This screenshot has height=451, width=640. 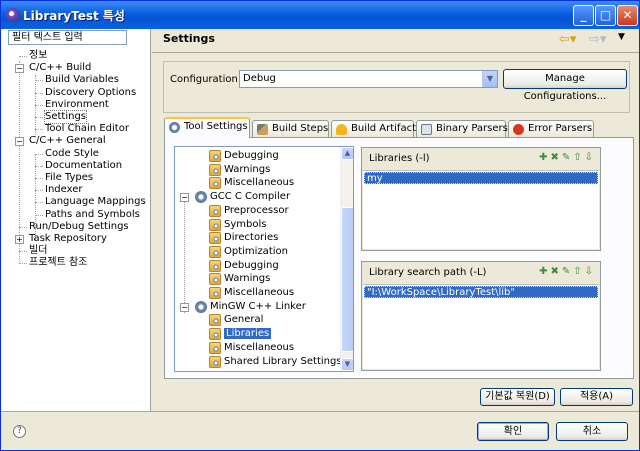 I want to click on configuration-select: Debug ▼, so click(x=368, y=79).